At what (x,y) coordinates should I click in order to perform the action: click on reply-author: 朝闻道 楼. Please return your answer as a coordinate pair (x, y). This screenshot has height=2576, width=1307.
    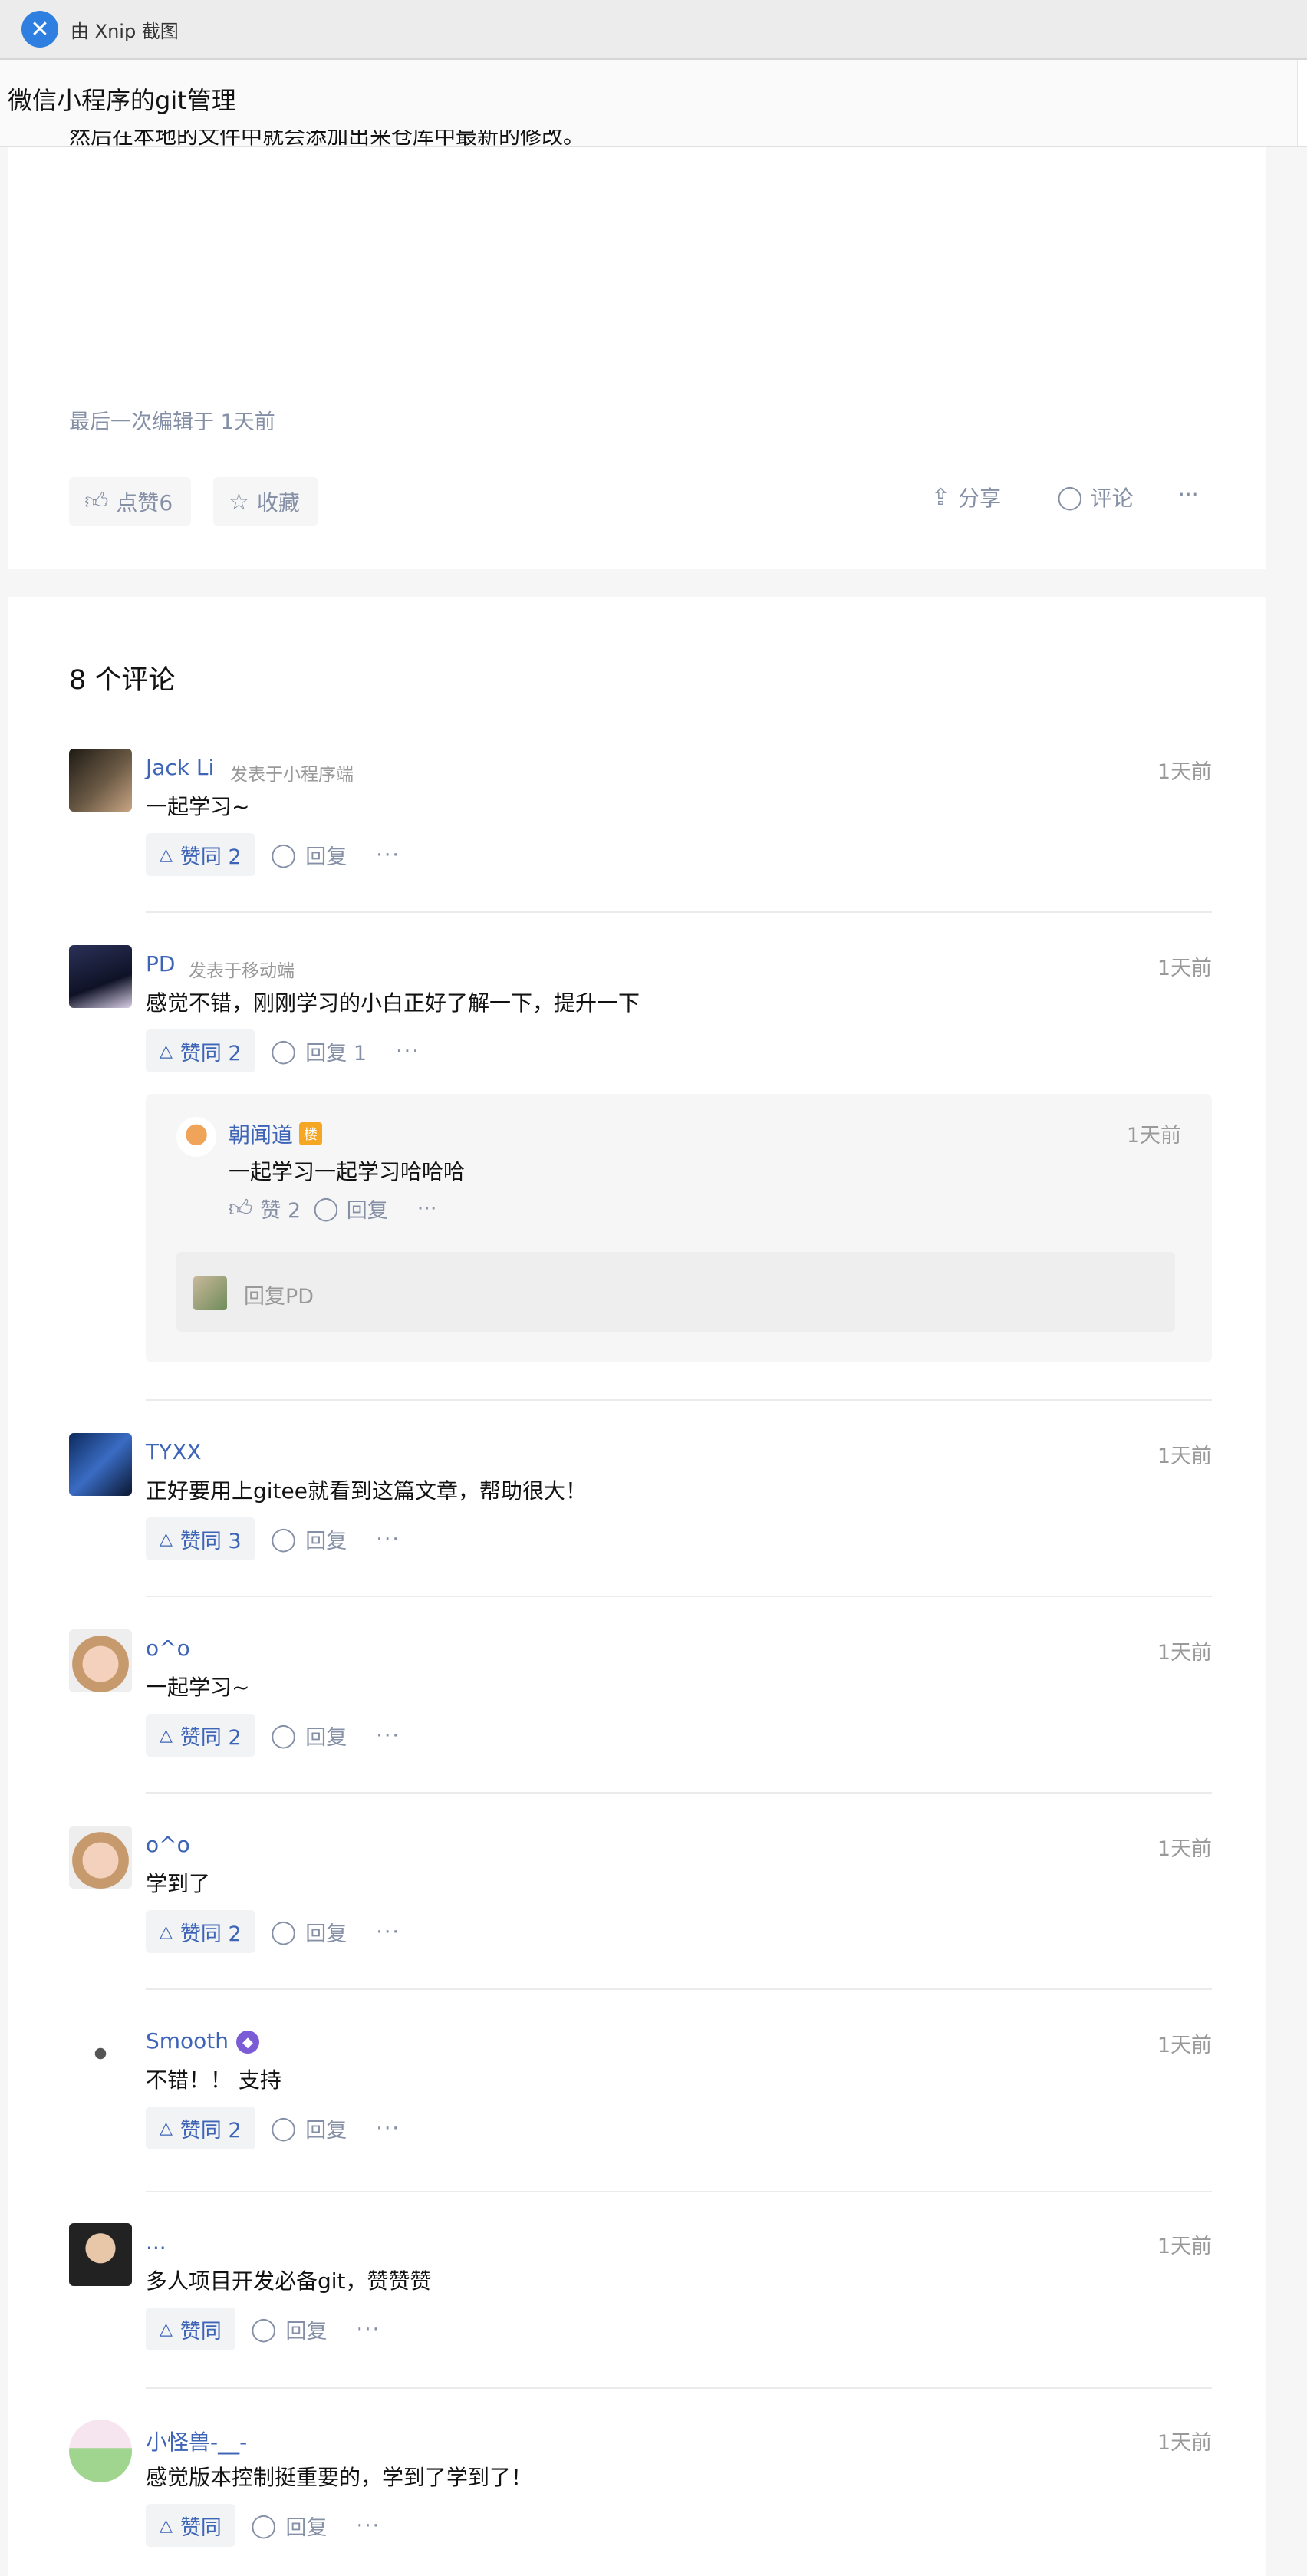
    Looking at the image, I should click on (276, 1133).